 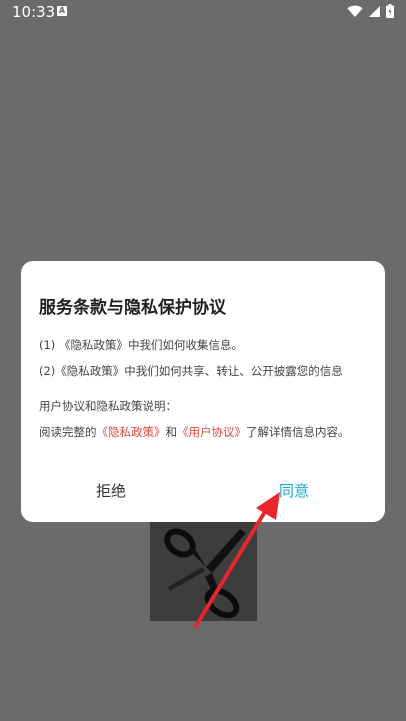 I want to click on notification-a-icon: A, so click(x=62, y=11).